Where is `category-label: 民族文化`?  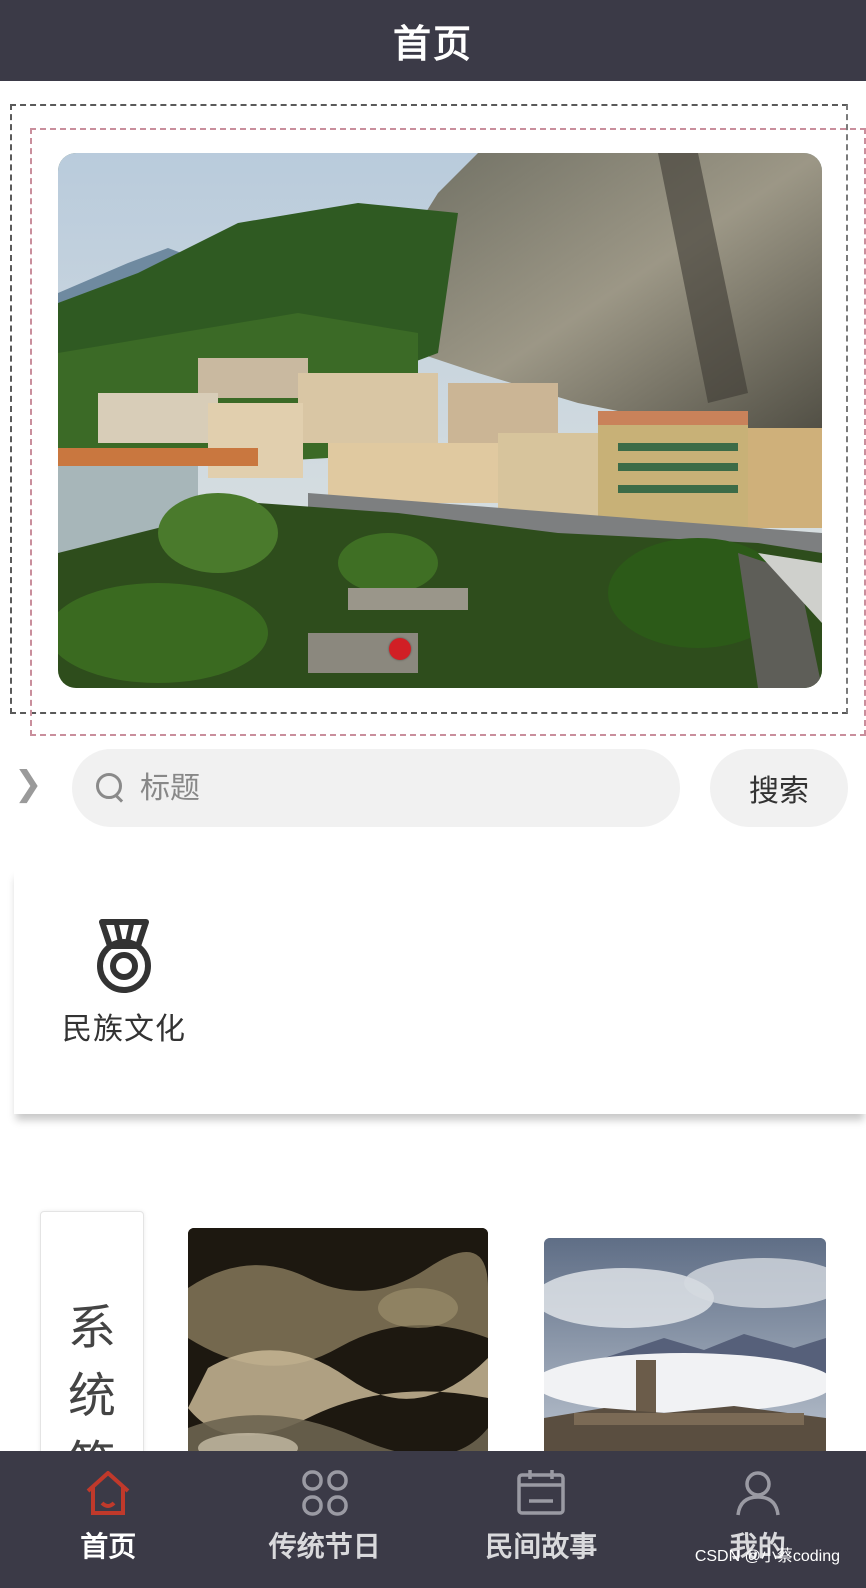 category-label: 民族文化 is located at coordinates (124, 1029).